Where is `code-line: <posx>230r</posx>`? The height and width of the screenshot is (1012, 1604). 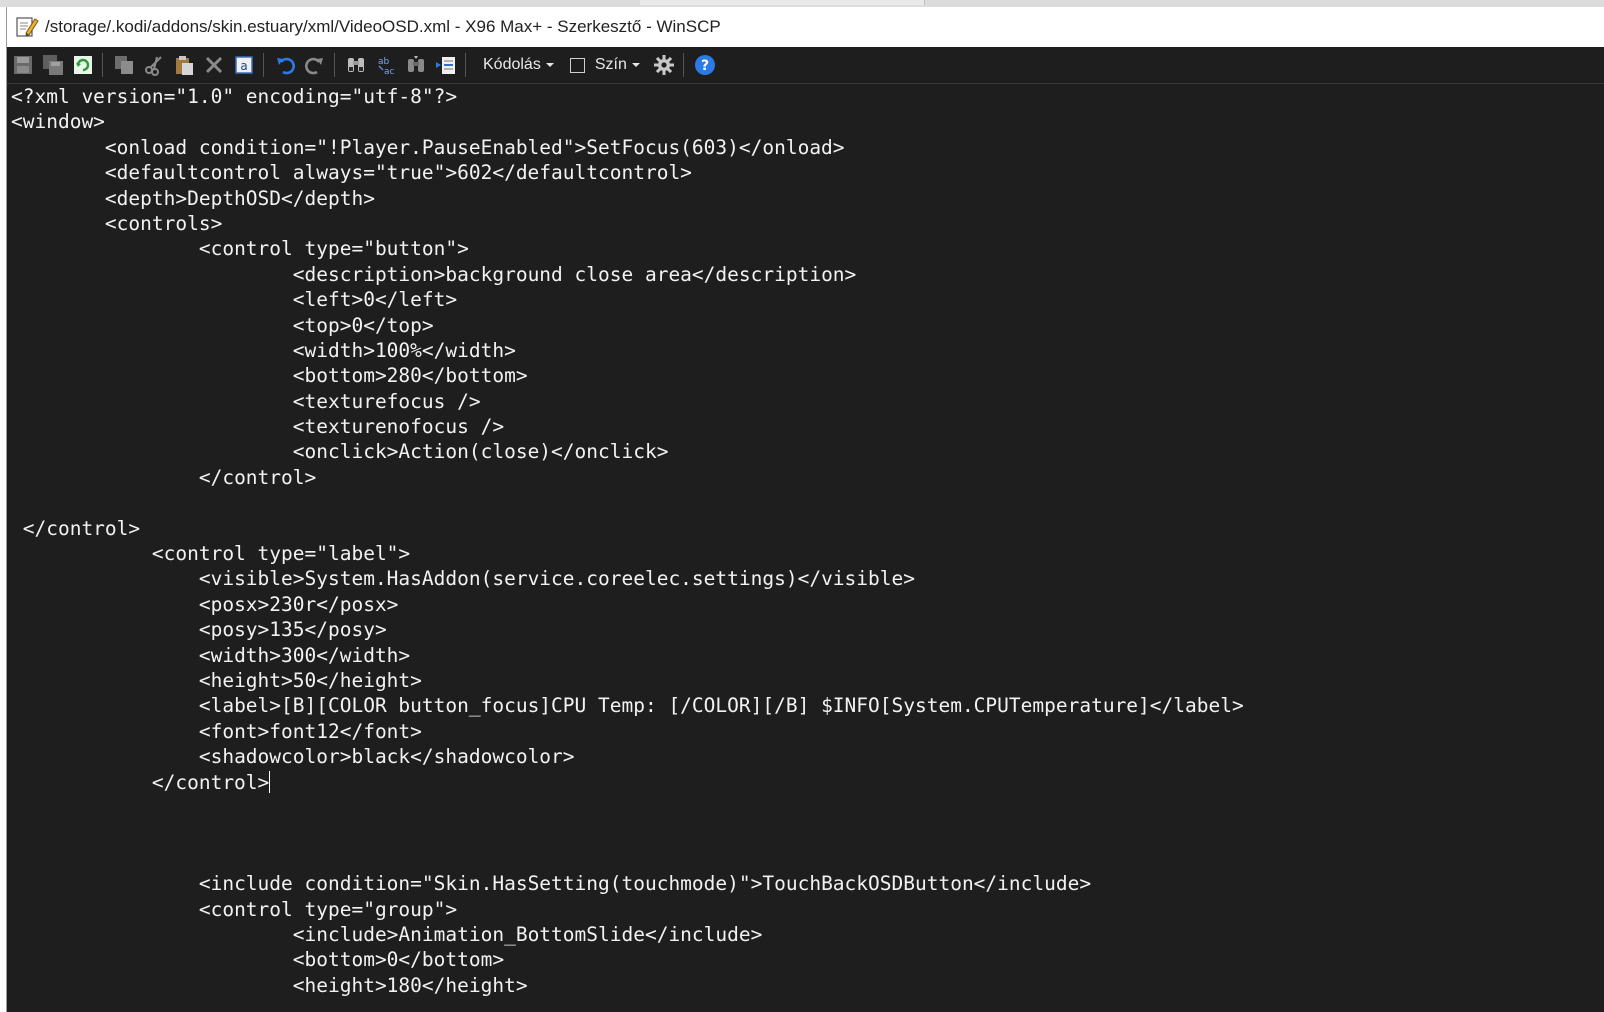 code-line: <posx>230r</posx> is located at coordinates (627, 604).